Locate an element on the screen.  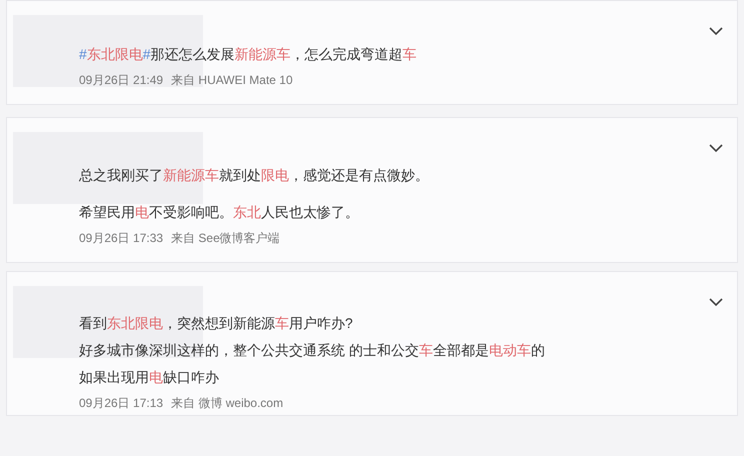
post-source: 来自 See微博客户端 is located at coordinates (225, 238).